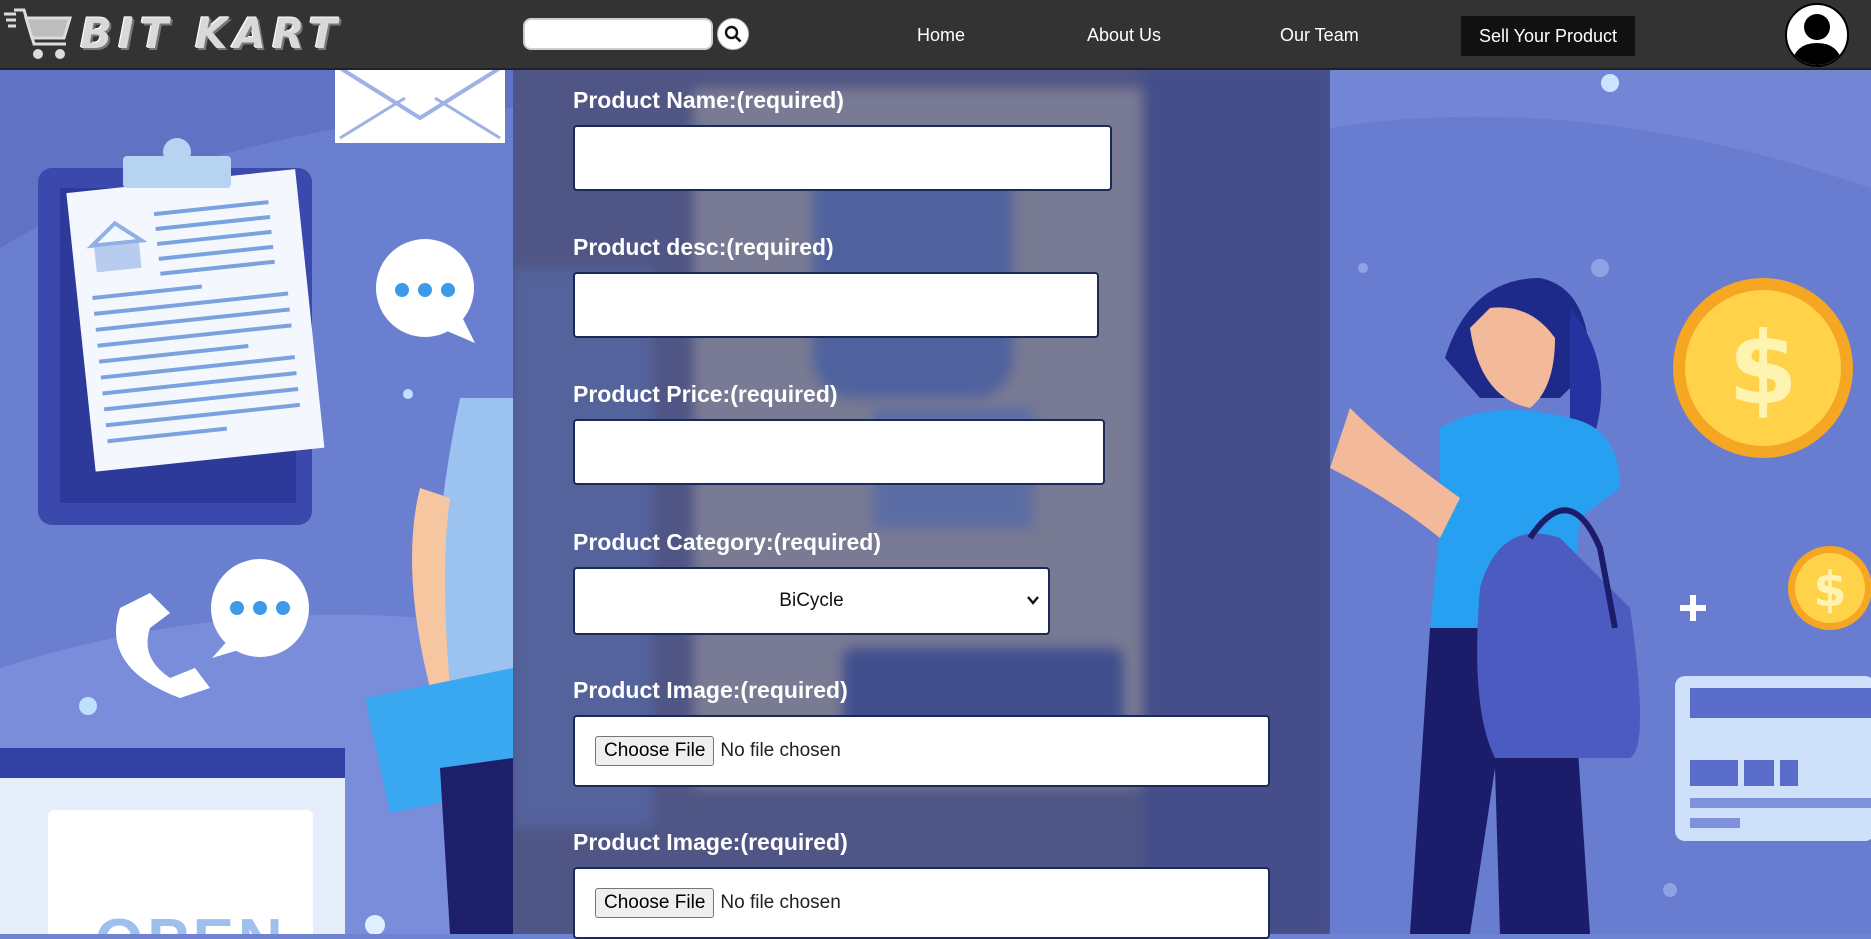  I want to click on file-status-2: No file chosen, so click(780, 902).